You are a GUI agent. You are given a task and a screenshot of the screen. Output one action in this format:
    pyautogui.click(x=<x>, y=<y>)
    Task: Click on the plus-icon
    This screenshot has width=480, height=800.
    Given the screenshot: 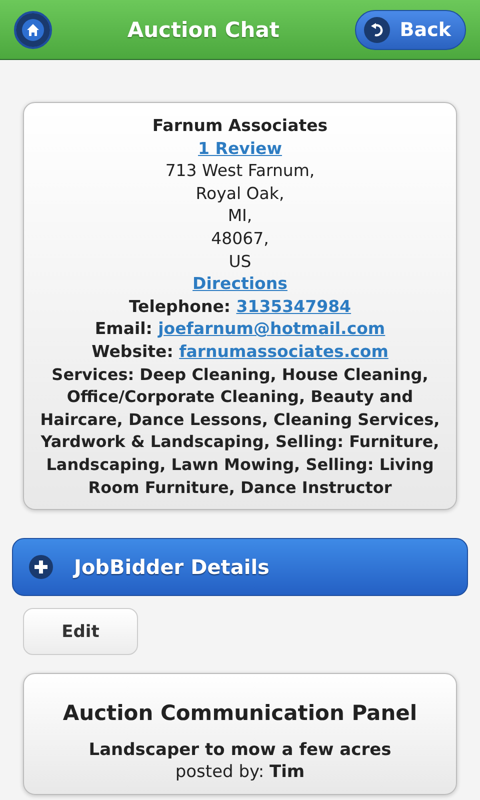 What is the action you would take?
    pyautogui.click(x=41, y=567)
    